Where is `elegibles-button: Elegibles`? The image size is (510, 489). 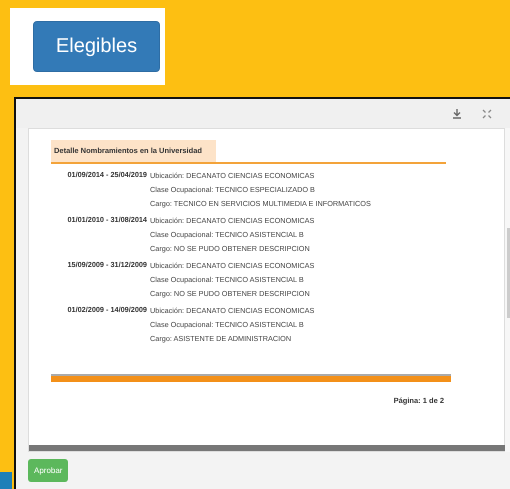 elegibles-button: Elegibles is located at coordinates (96, 46).